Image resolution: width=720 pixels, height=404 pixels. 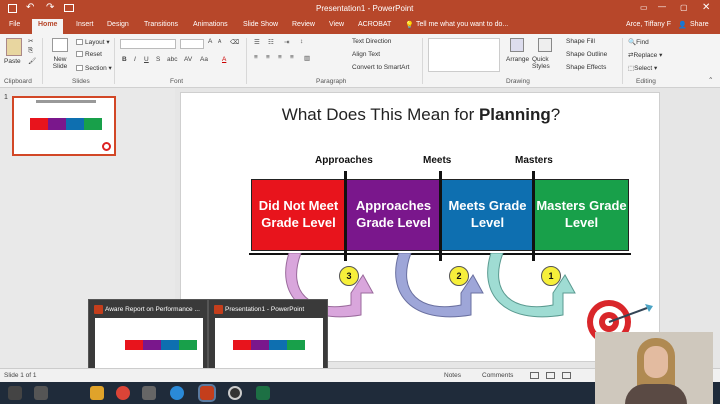 What do you see at coordinates (146, 59) in the screenshot?
I see `underline-icon: U` at bounding box center [146, 59].